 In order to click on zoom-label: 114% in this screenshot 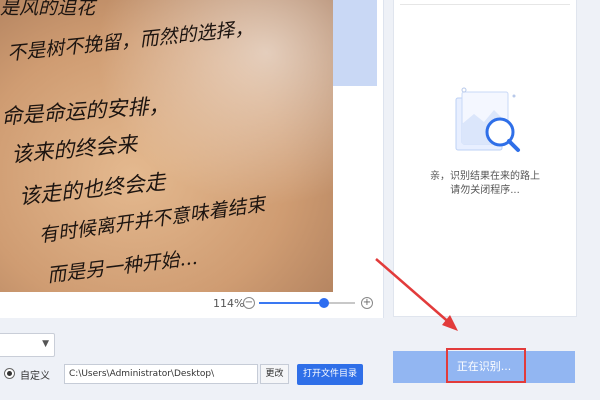, I will do `click(229, 303)`.